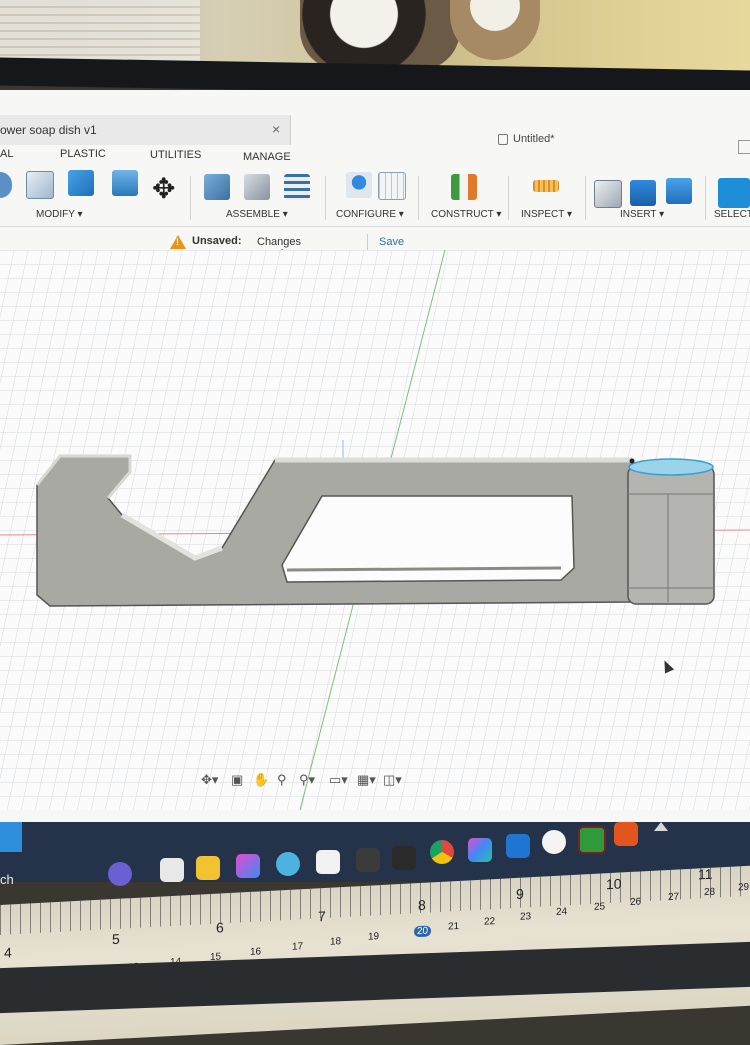 The height and width of the screenshot is (1045, 750). I want to click on assemble-group: ASSEMBLE ▾, so click(260, 194).